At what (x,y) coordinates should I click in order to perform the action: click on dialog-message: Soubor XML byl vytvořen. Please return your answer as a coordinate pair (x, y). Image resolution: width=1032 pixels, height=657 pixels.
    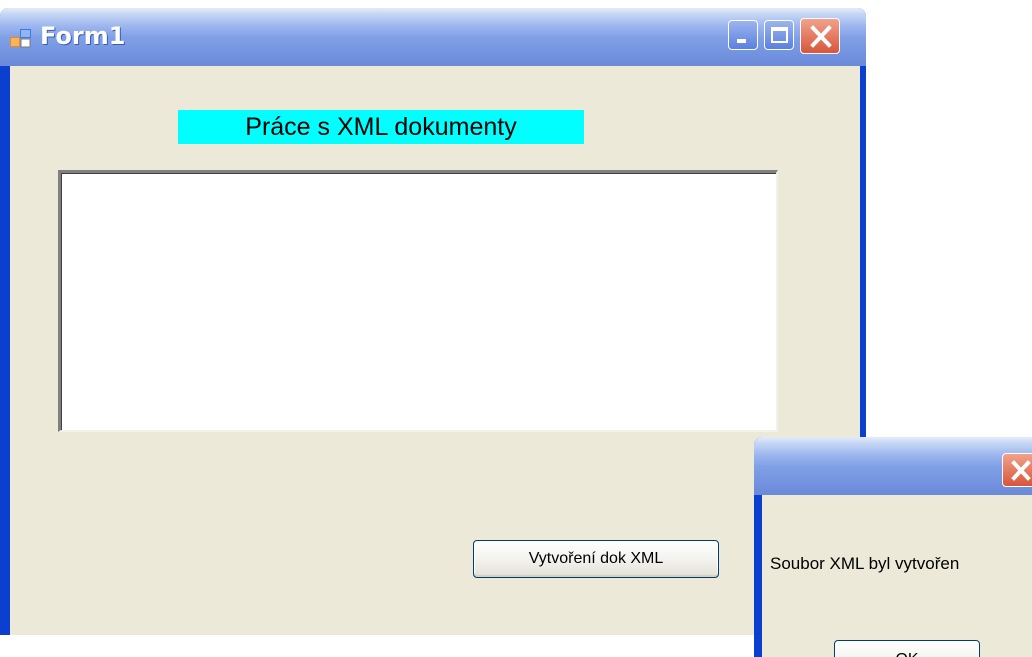
    Looking at the image, I should click on (865, 563).